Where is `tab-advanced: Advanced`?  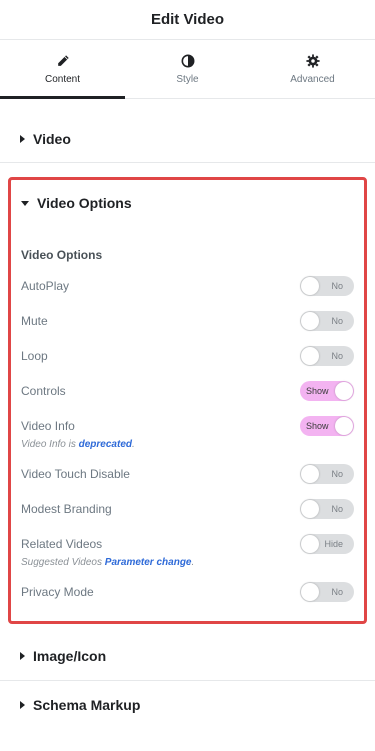 tab-advanced: Advanced is located at coordinates (312, 69).